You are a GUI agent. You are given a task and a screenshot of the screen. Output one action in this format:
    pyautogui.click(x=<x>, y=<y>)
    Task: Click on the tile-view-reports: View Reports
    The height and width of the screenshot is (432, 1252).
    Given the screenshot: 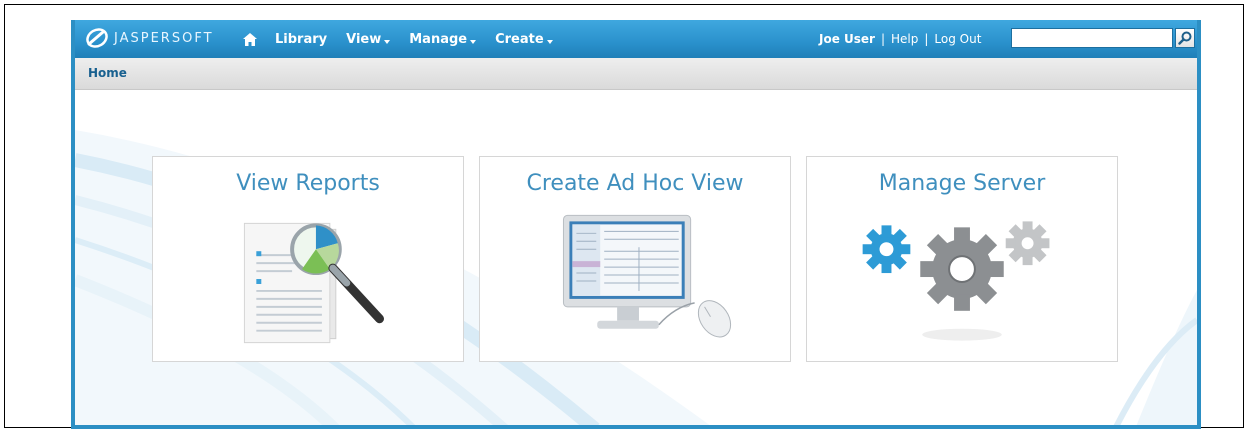 What is the action you would take?
    pyautogui.click(x=308, y=259)
    